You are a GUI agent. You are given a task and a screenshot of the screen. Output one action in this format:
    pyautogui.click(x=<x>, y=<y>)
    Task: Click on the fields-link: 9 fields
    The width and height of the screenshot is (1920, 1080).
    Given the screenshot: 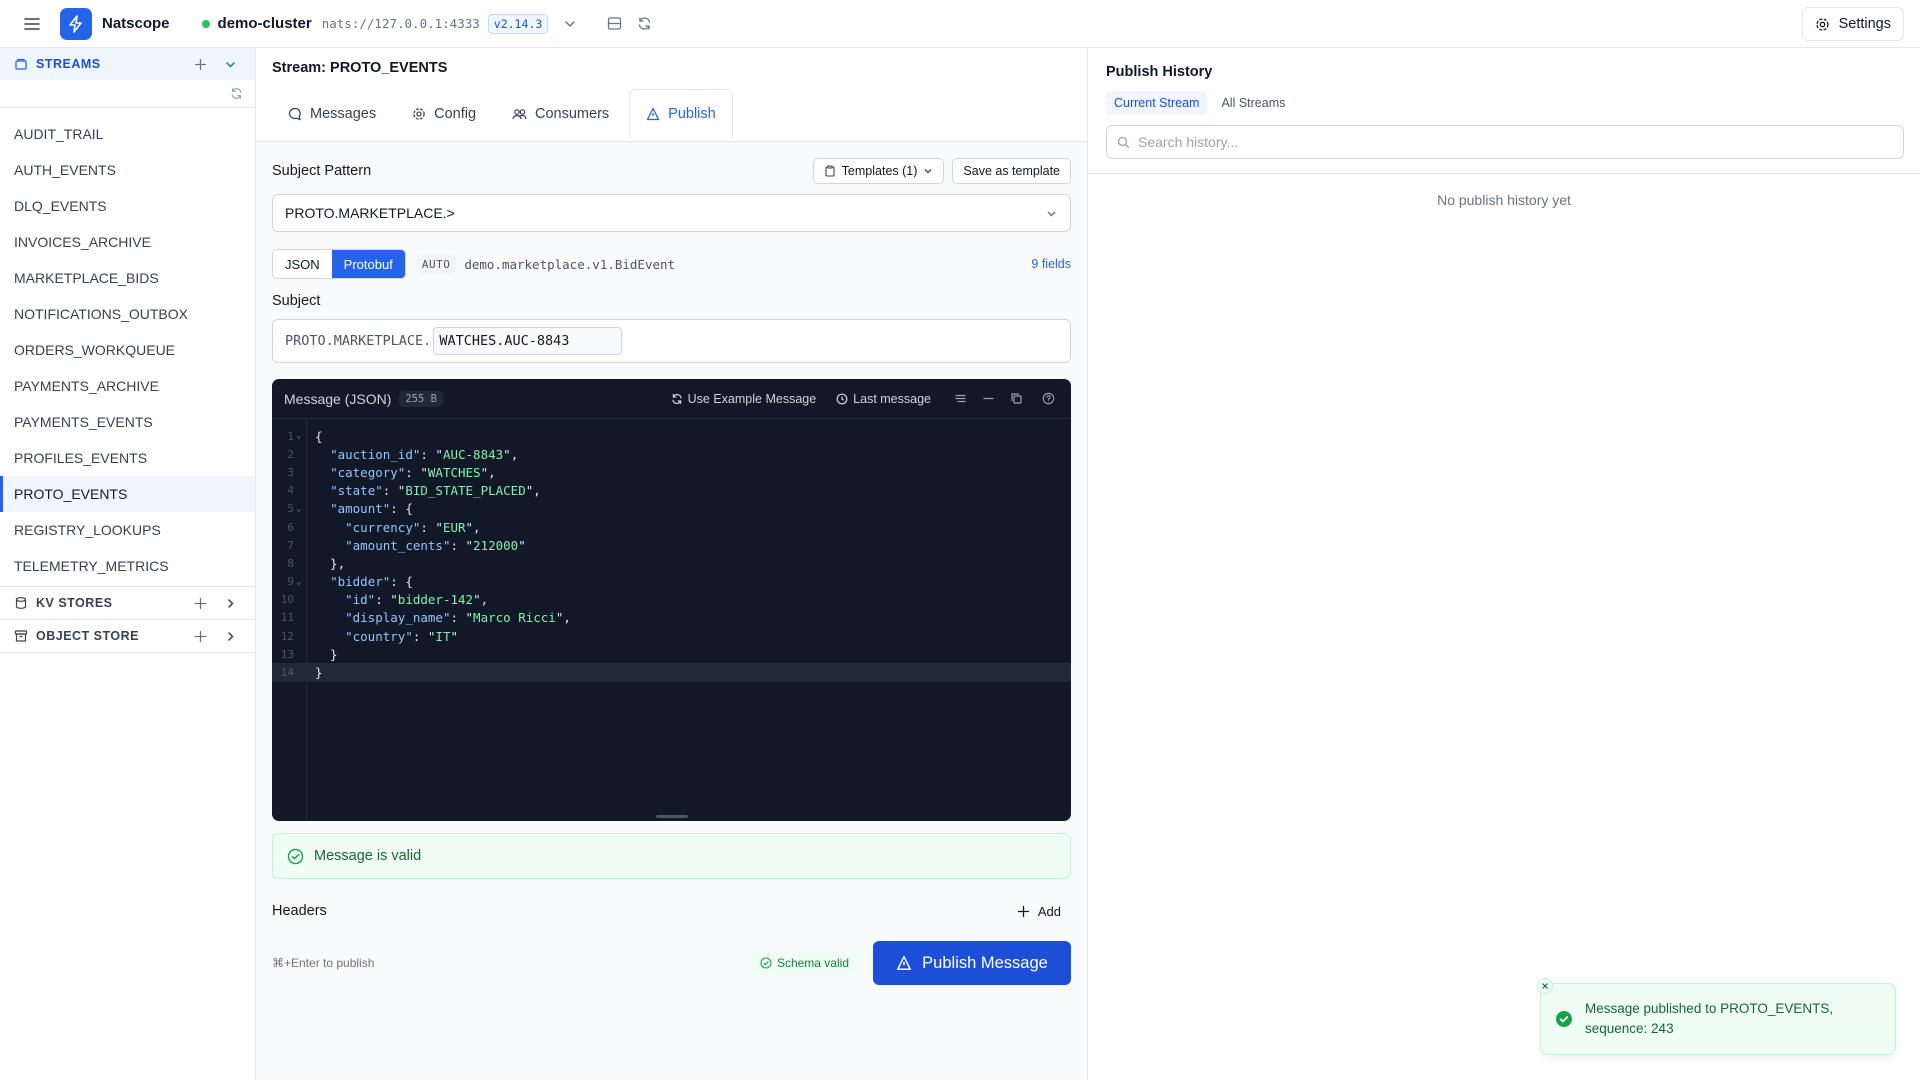 What is the action you would take?
    pyautogui.click(x=1051, y=264)
    